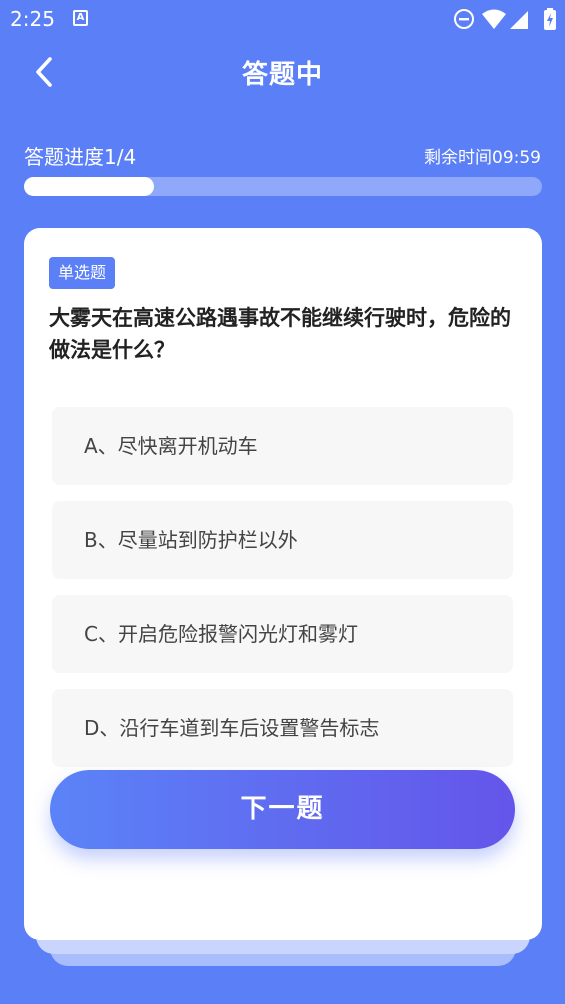  Describe the element at coordinates (32, 19) in the screenshot. I see `status-time: 2:25` at that location.